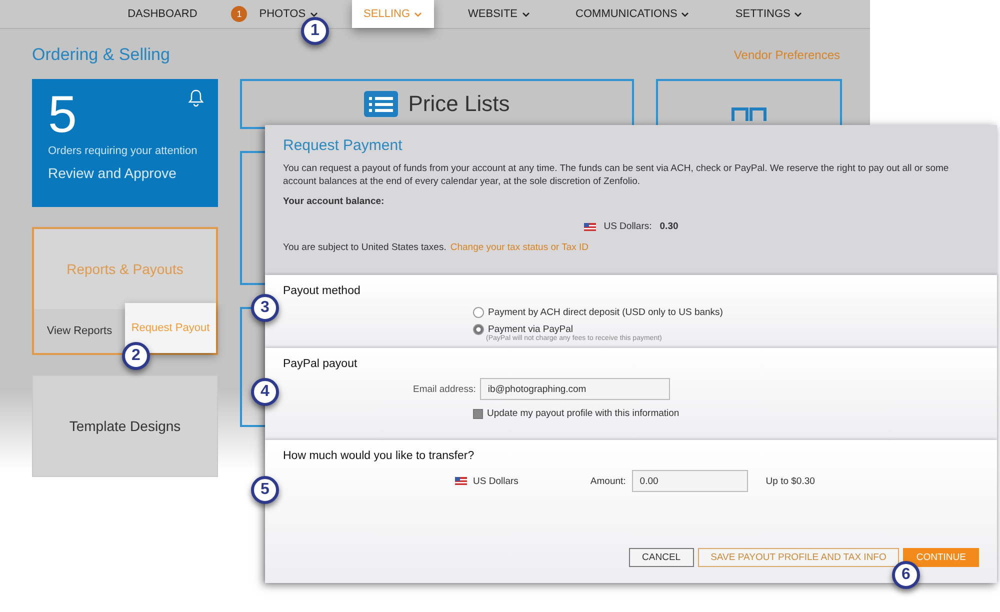 The image size is (1000, 612). Describe the element at coordinates (343, 145) in the screenshot. I see `dialog-title: Request Payment` at that location.